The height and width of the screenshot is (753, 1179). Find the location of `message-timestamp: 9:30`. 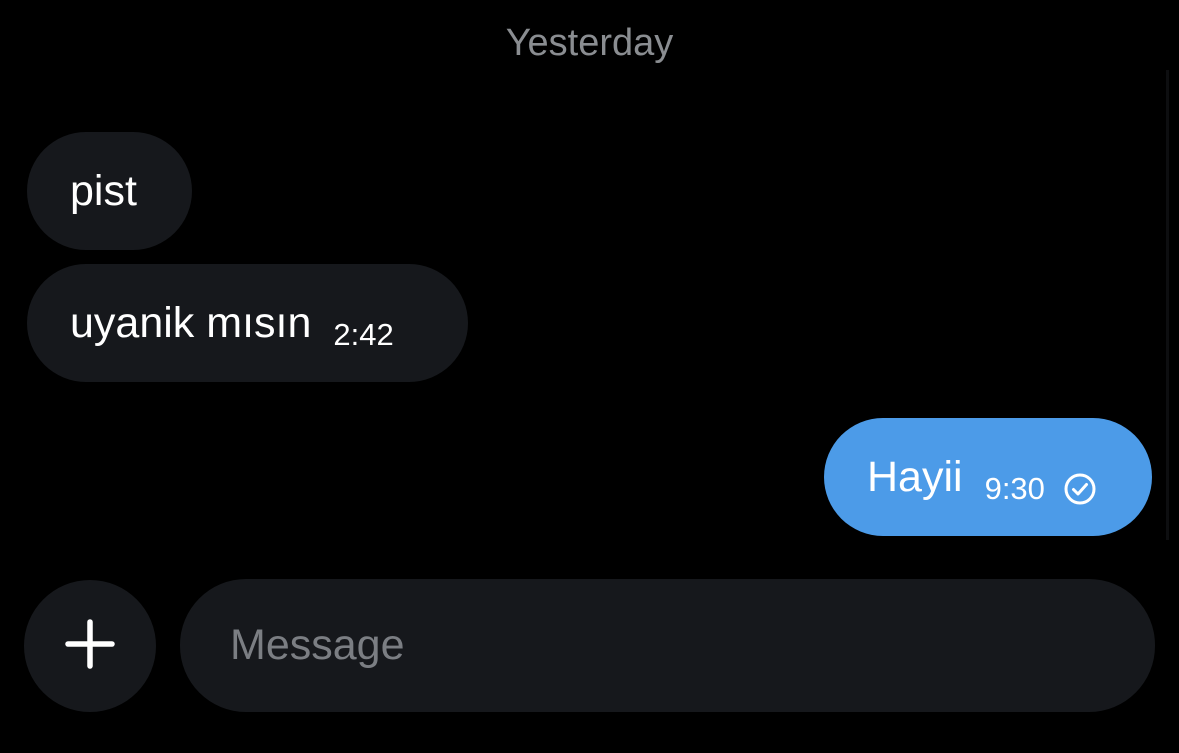

message-timestamp: 9:30 is located at coordinates (1014, 488).